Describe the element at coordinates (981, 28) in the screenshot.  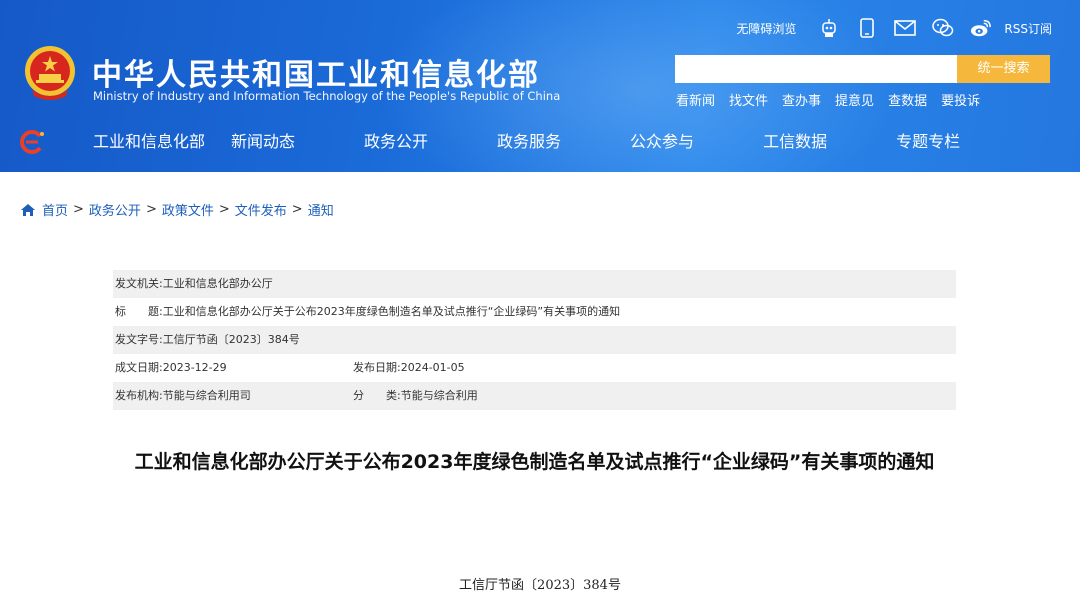
I see `weibo-icon` at that location.